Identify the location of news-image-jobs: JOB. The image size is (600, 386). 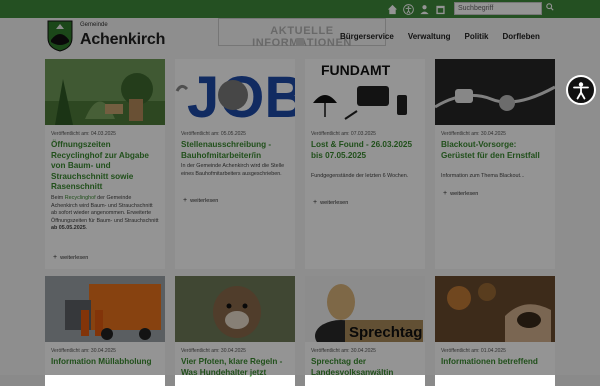
(235, 92).